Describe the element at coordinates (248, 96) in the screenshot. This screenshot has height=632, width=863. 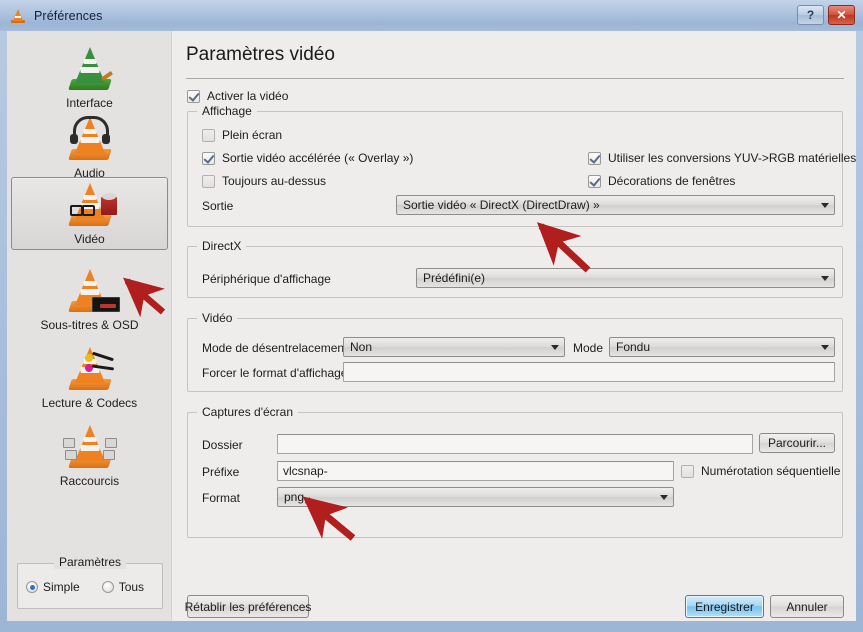
I see `enable-video-label: Activer la vidéo` at that location.